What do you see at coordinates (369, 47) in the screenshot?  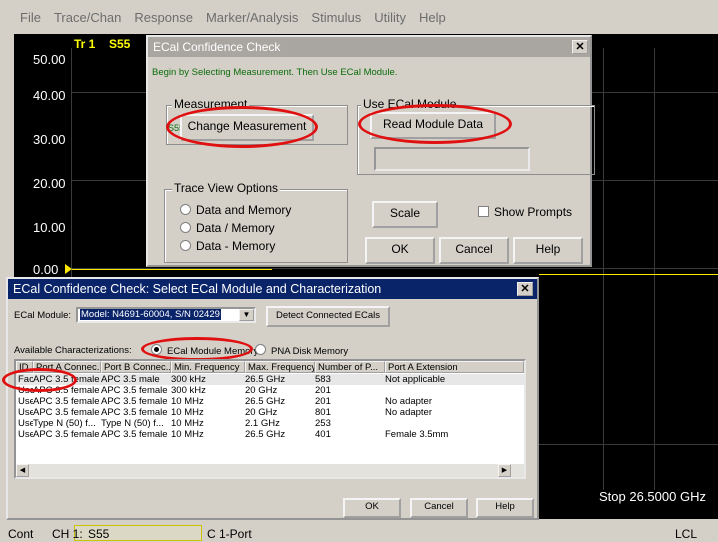 I see `confidence-dialog-titlebar: ECal Confidence Check` at bounding box center [369, 47].